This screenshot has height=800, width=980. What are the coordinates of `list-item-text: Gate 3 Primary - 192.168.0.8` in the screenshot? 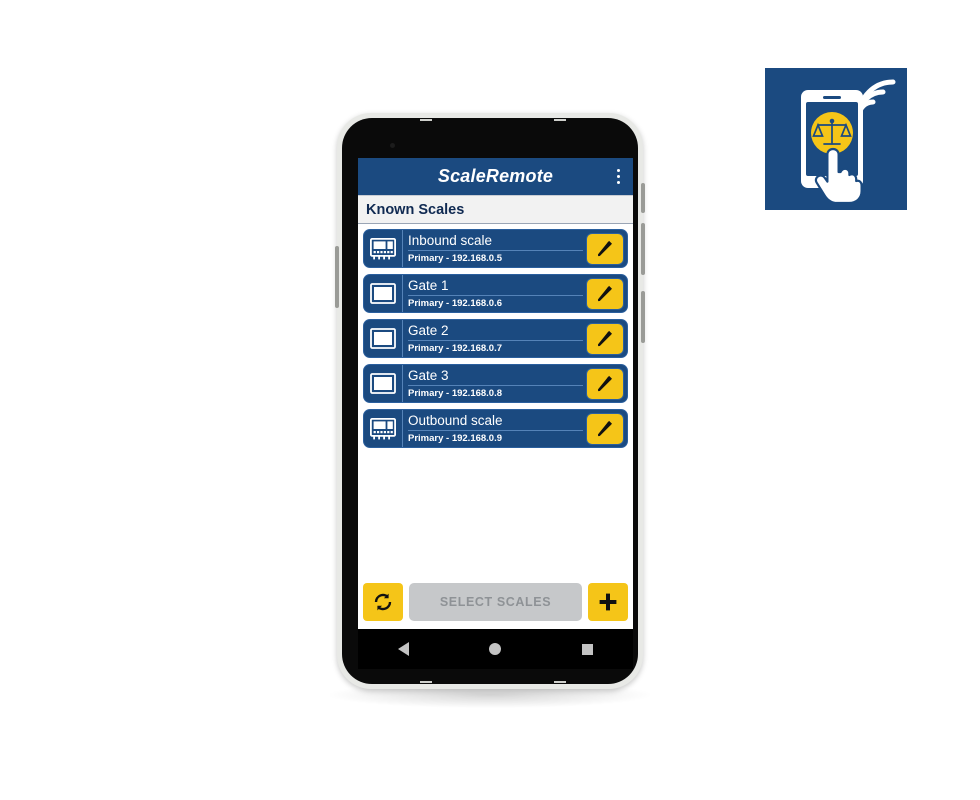 It's located at (492, 383).